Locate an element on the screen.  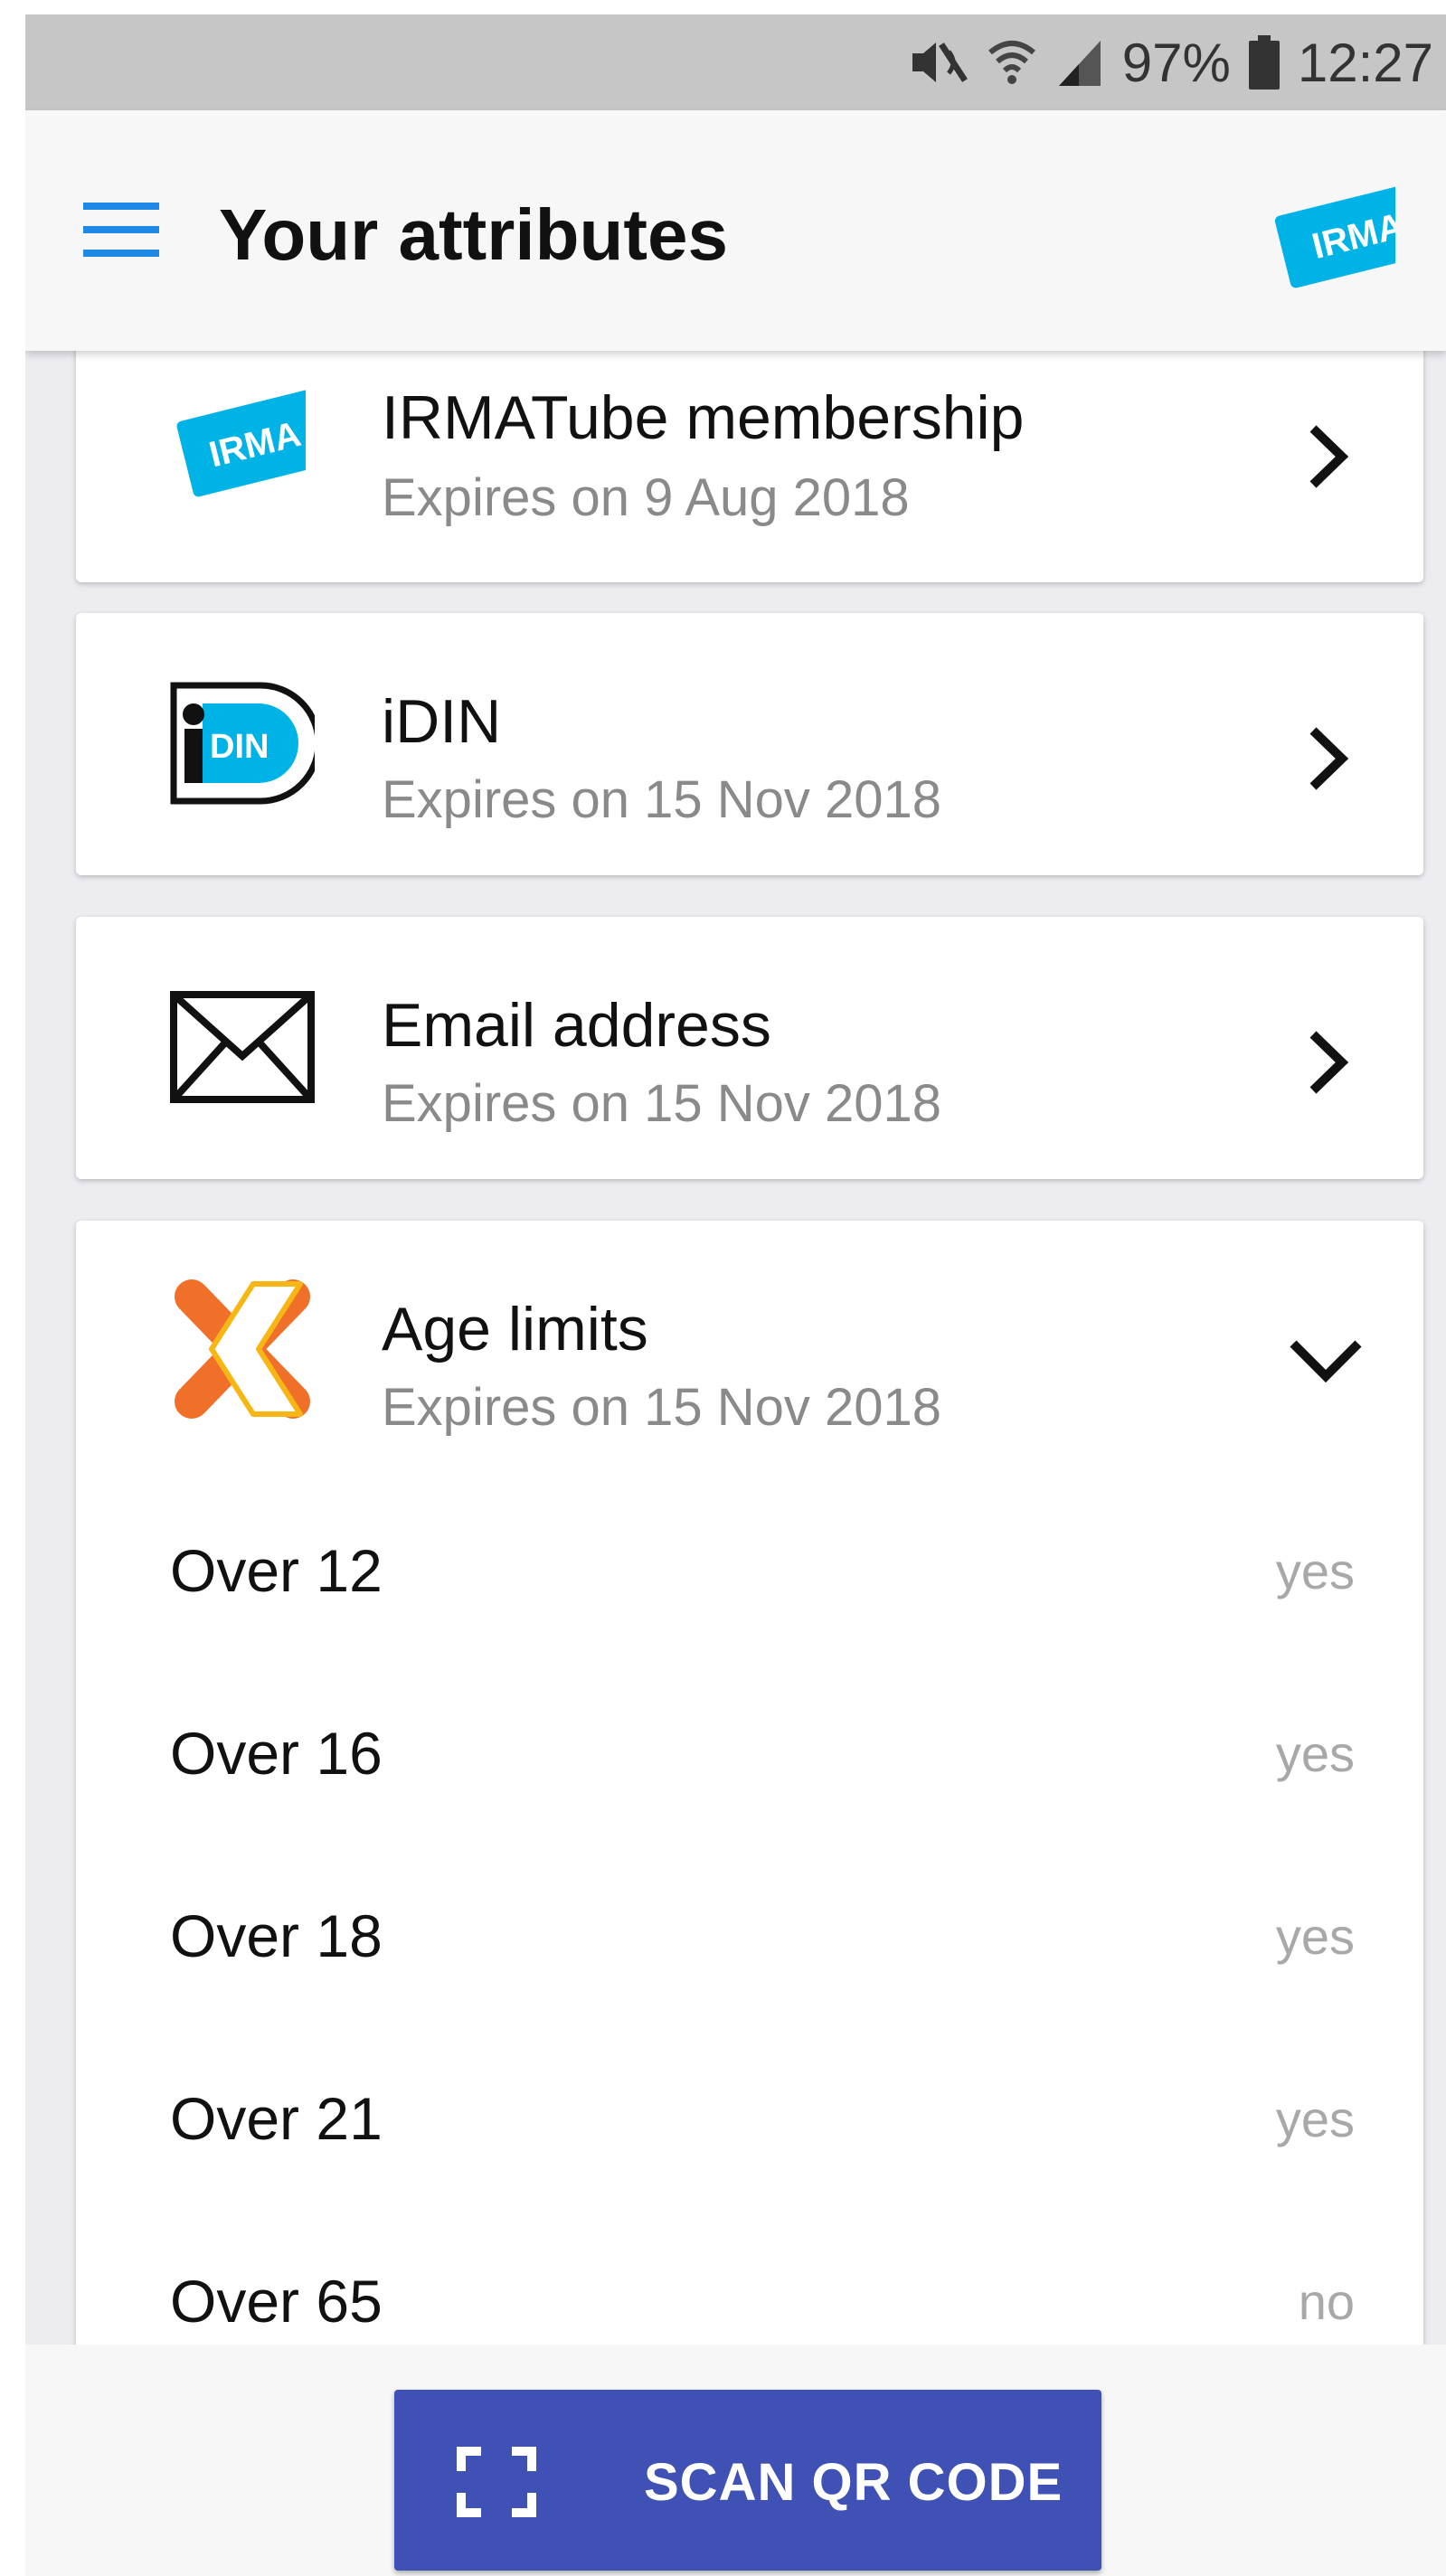
signal-icon is located at coordinates (1079, 63).